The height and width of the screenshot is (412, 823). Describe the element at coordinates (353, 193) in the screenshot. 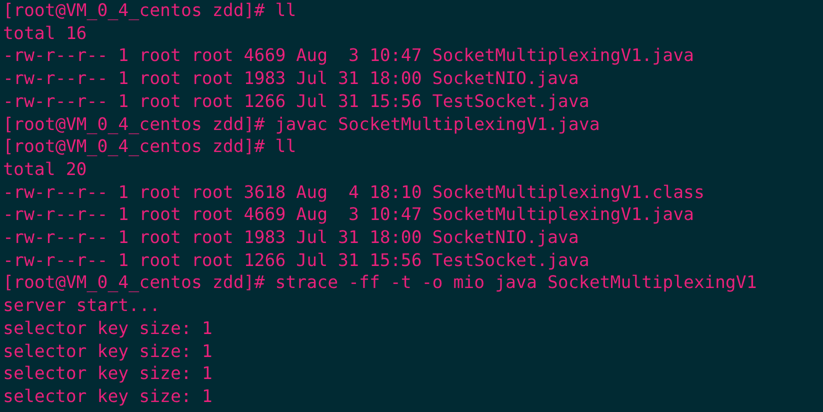

I see `terminal-line: -rw-r--r-- 1 root root 3618 Aug 4 18:10 SocketMultiplexingV1.class` at that location.